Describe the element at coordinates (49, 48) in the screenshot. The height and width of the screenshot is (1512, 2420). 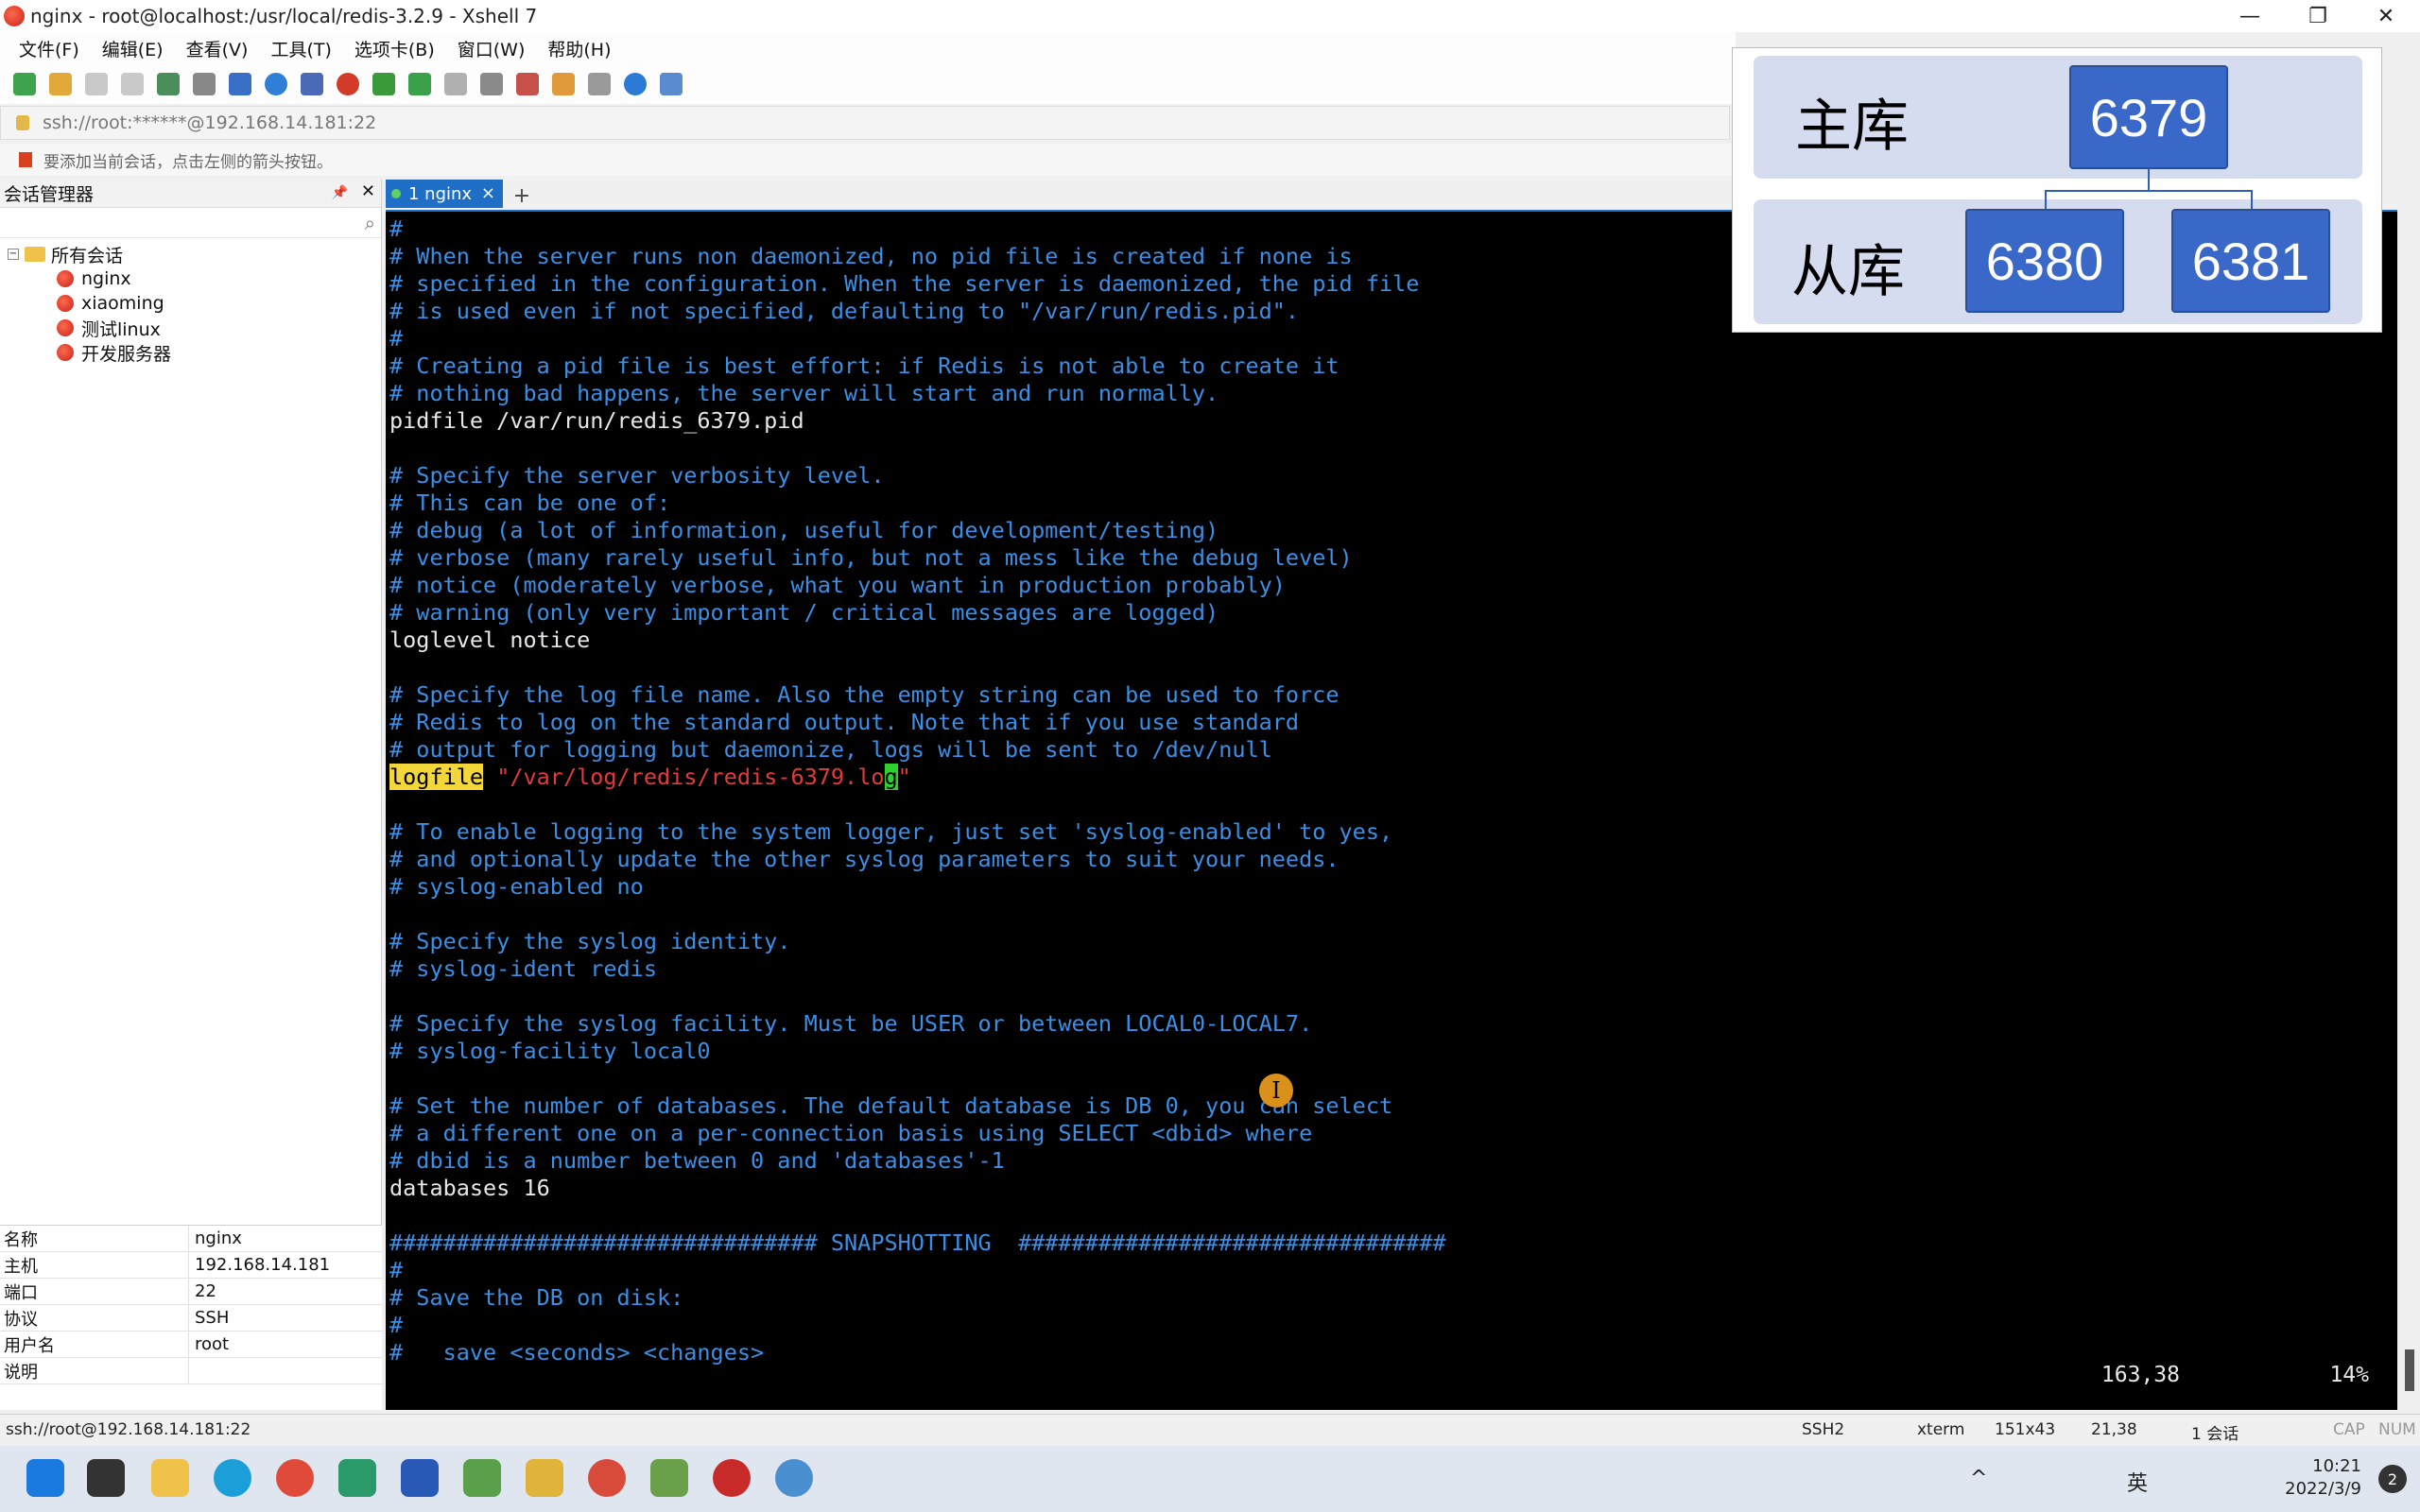
I see `menu-file: 文件(F)` at that location.